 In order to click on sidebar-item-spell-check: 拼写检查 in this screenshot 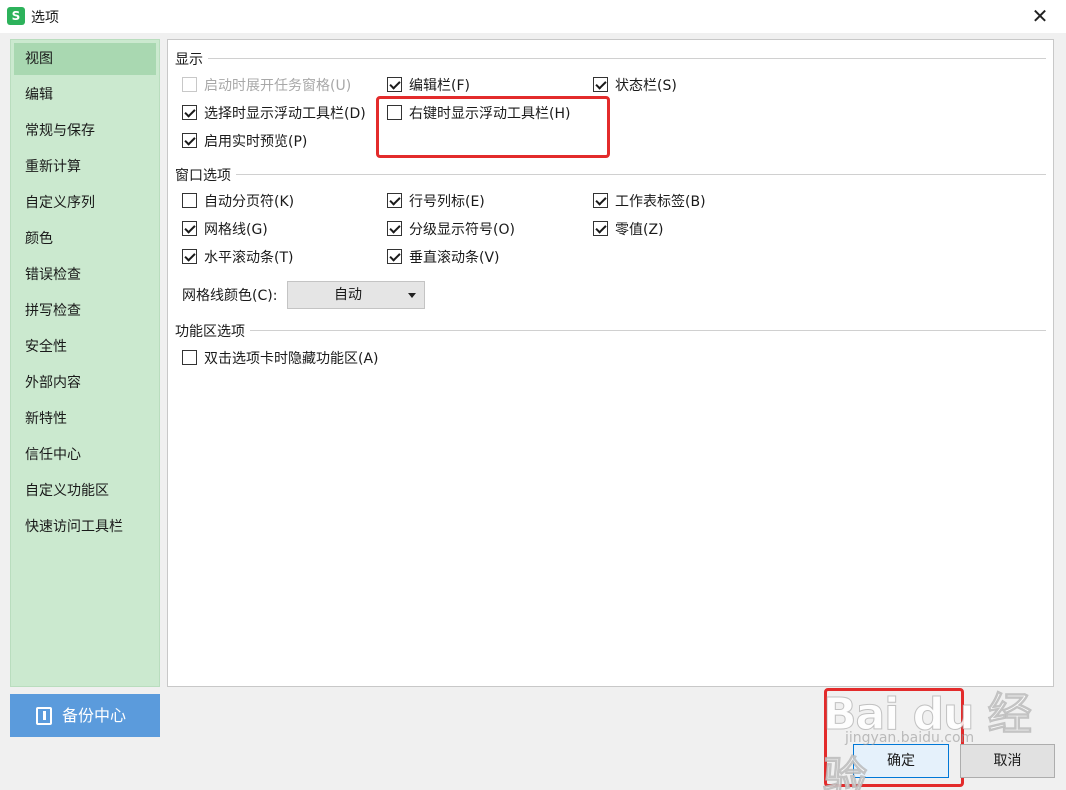, I will do `click(85, 311)`.